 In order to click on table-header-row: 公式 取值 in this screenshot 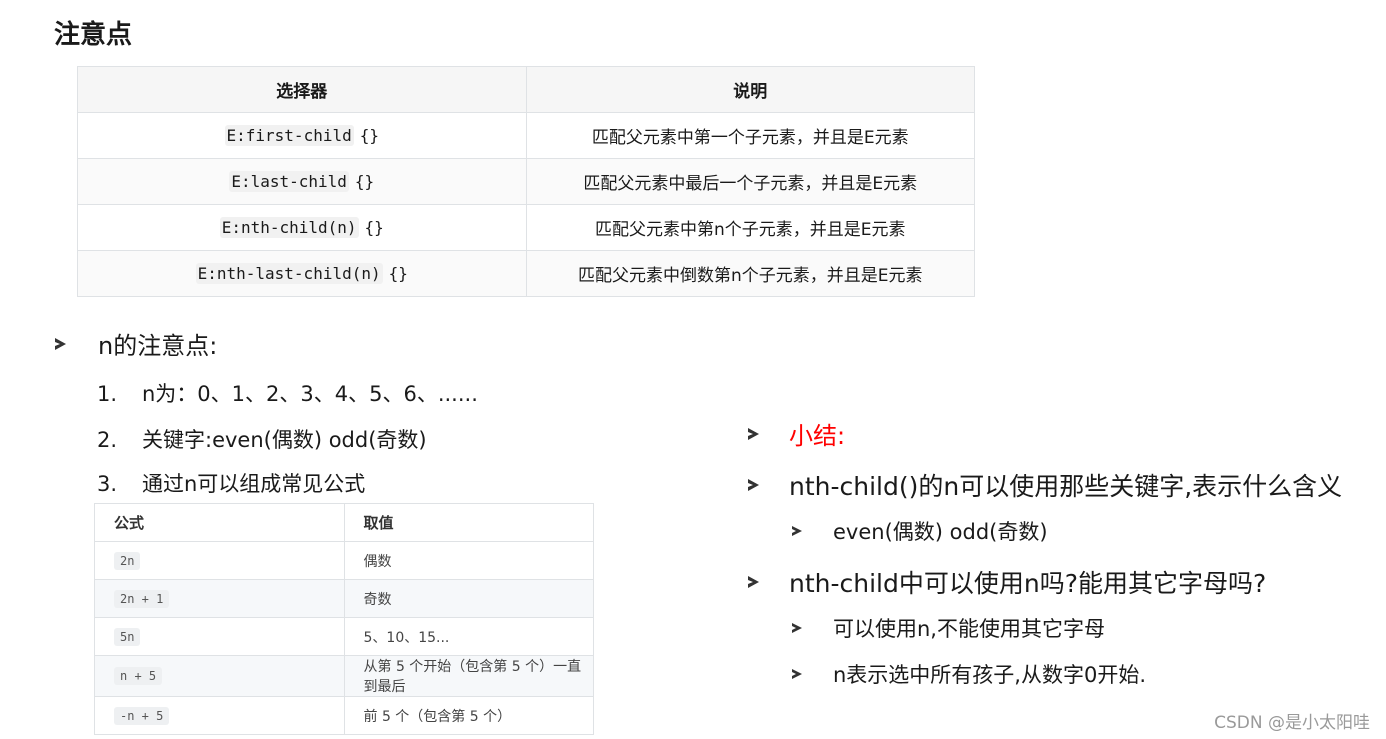, I will do `click(344, 522)`.